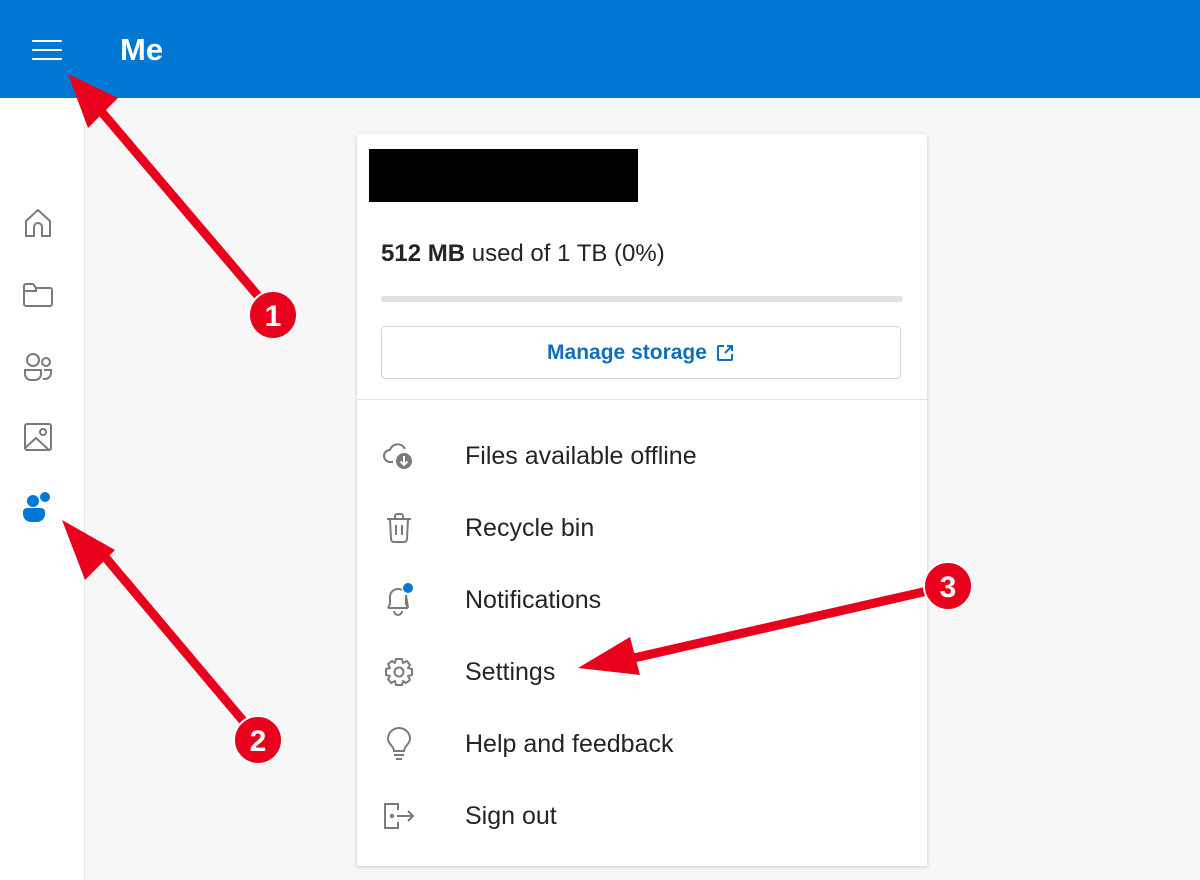 The image size is (1200, 880). What do you see at coordinates (642, 816) in the screenshot?
I see `menu-item-sign-out: Sign out` at bounding box center [642, 816].